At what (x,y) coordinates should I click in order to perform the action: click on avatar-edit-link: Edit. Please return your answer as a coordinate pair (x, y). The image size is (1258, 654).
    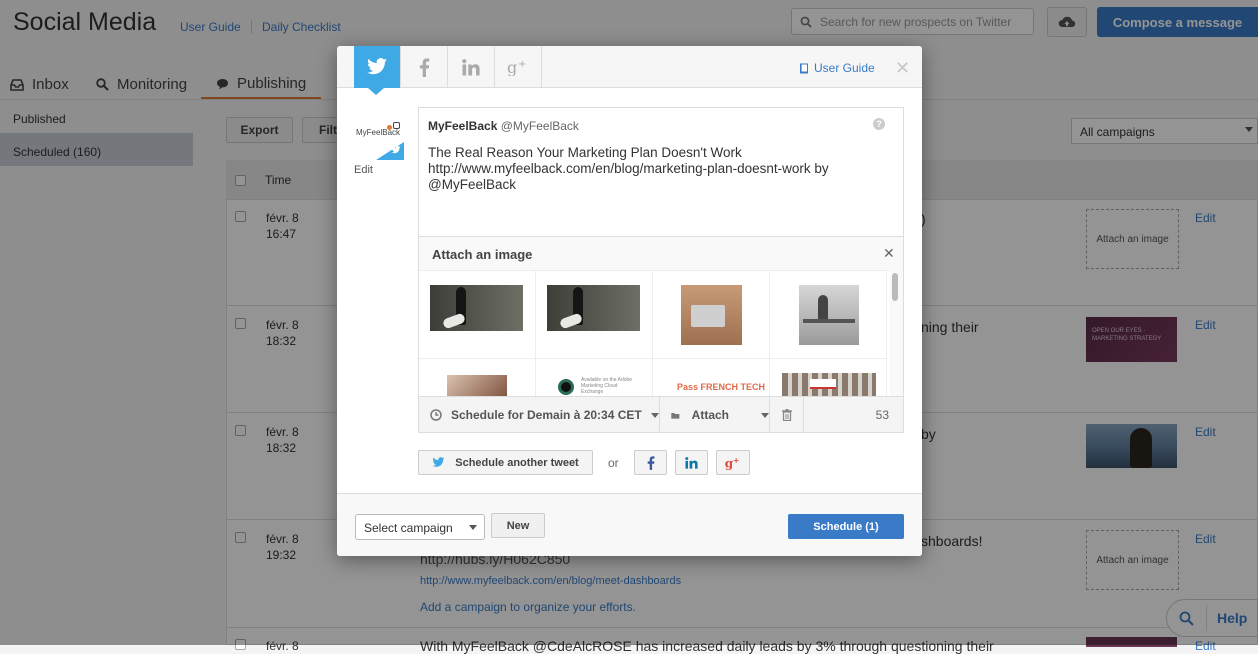
    Looking at the image, I should click on (363, 170).